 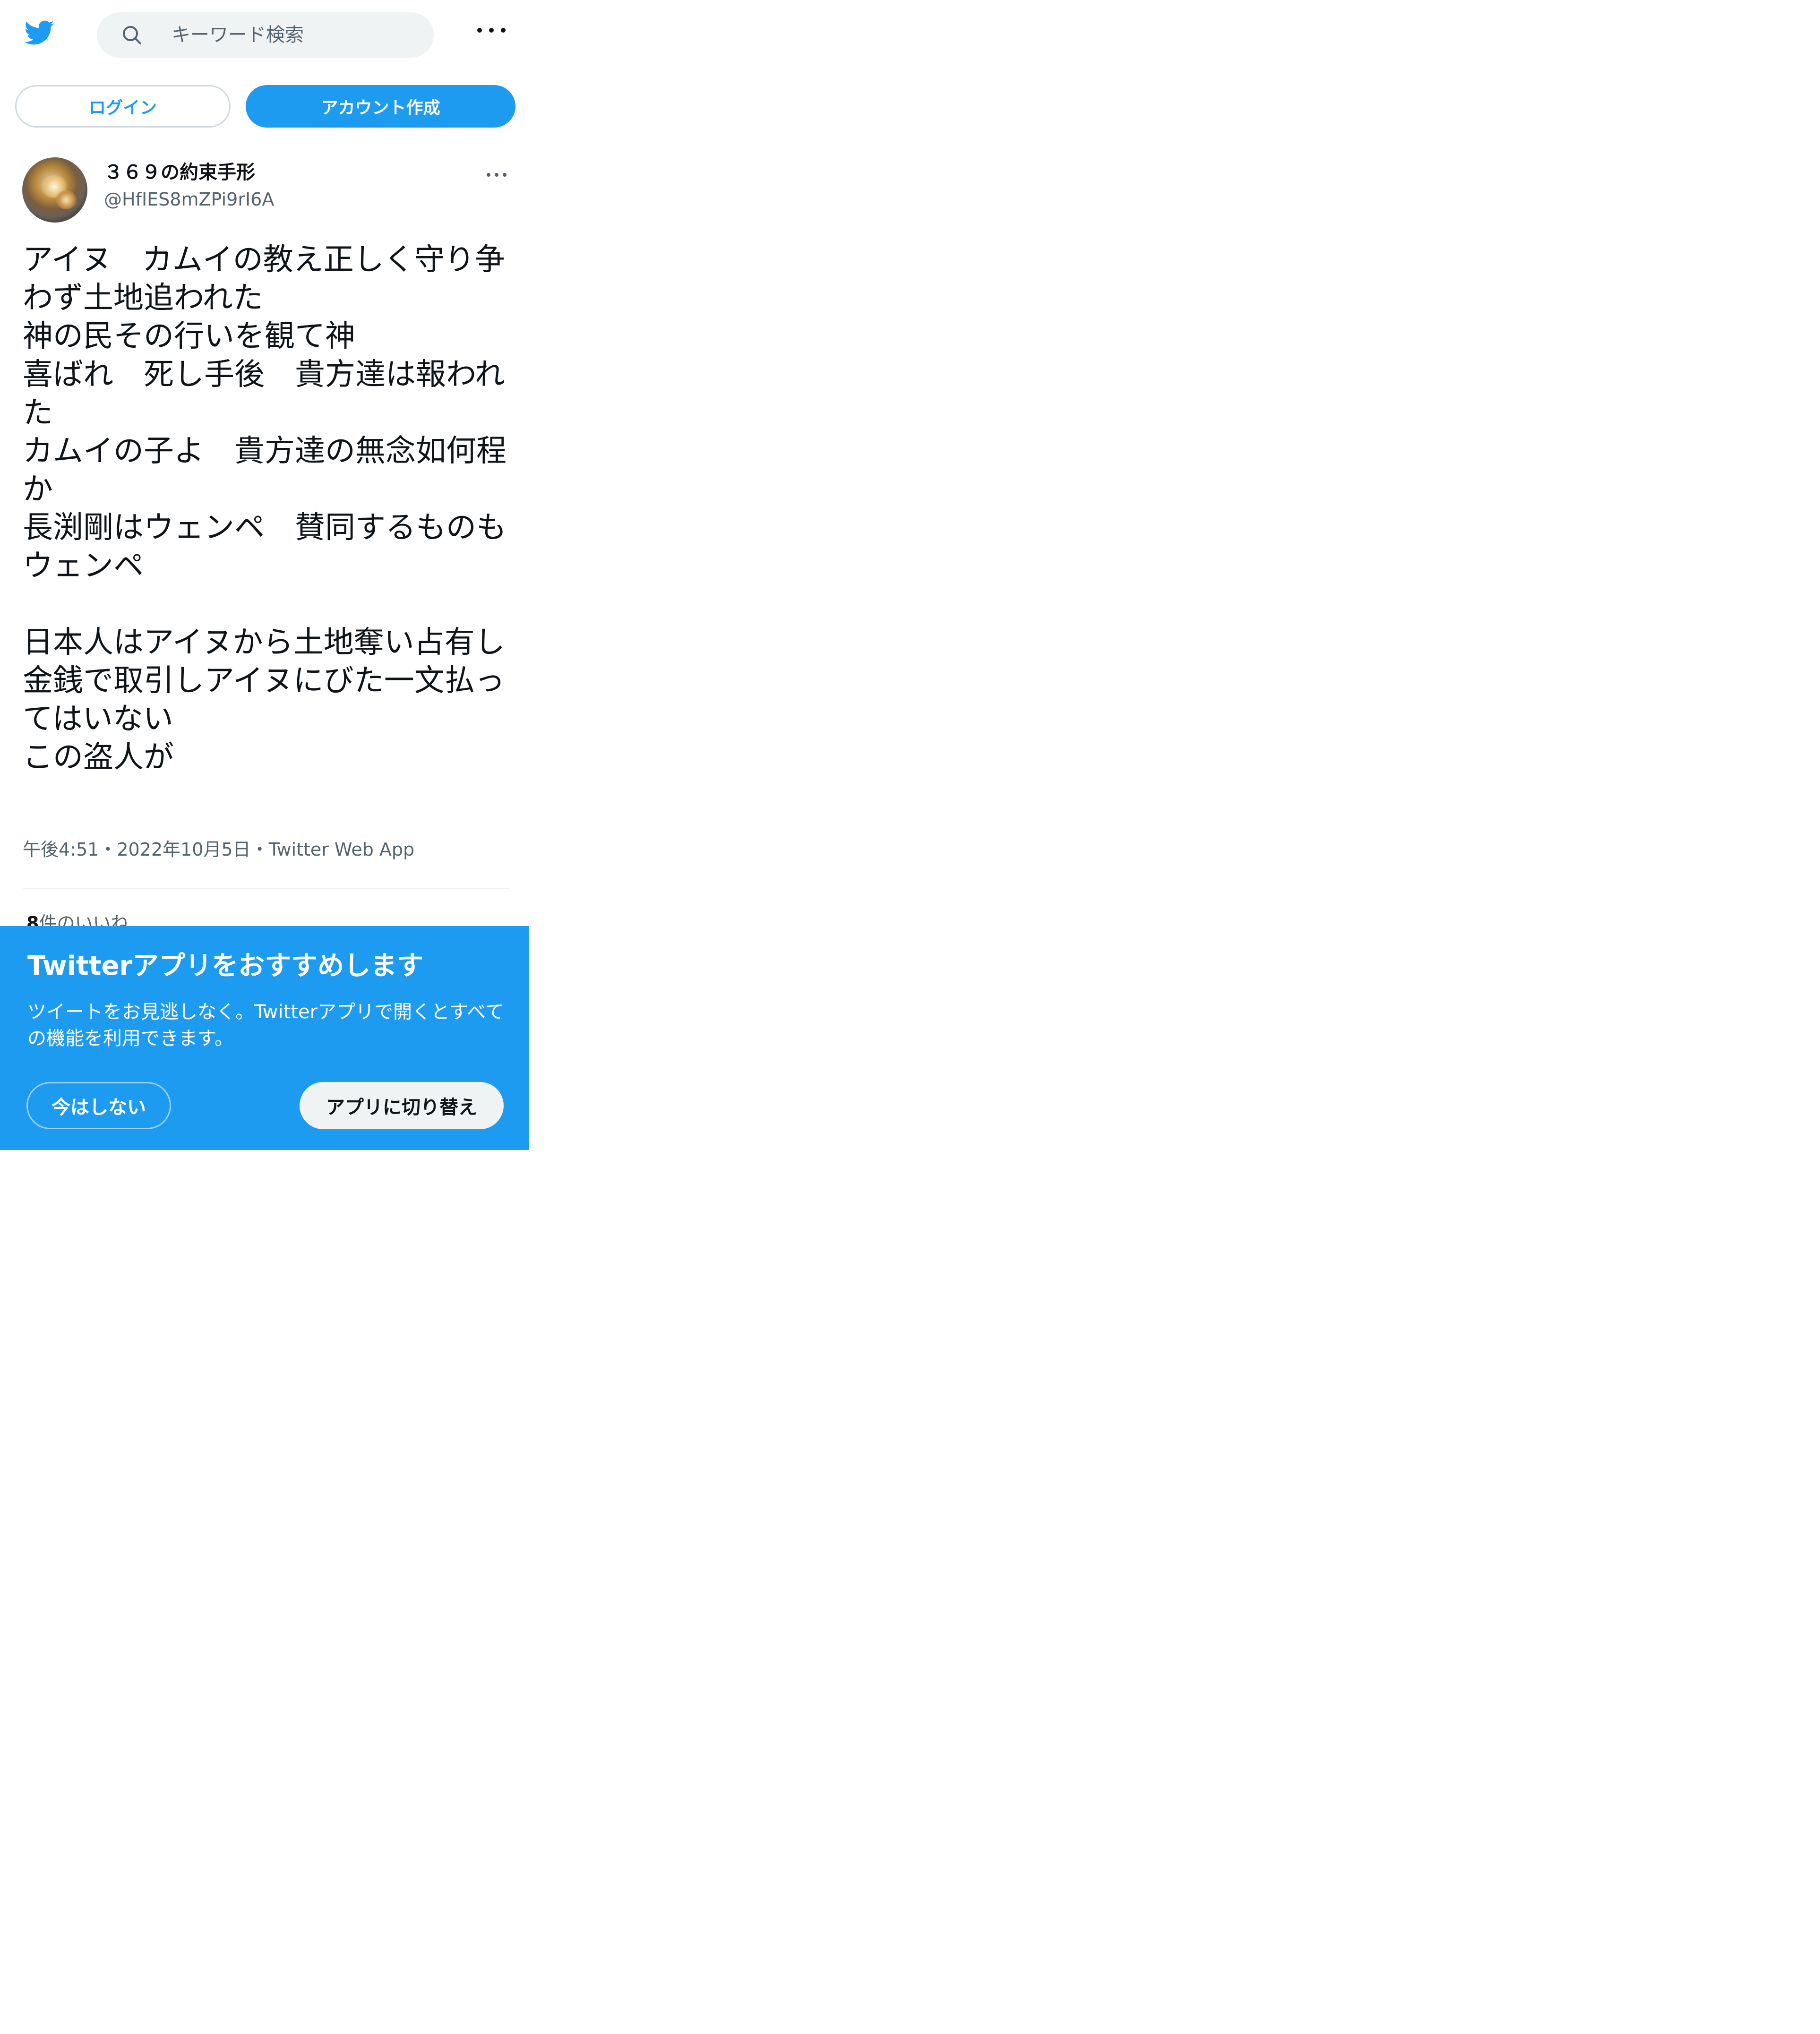 I want to click on tweet-more-icon, so click(x=497, y=175).